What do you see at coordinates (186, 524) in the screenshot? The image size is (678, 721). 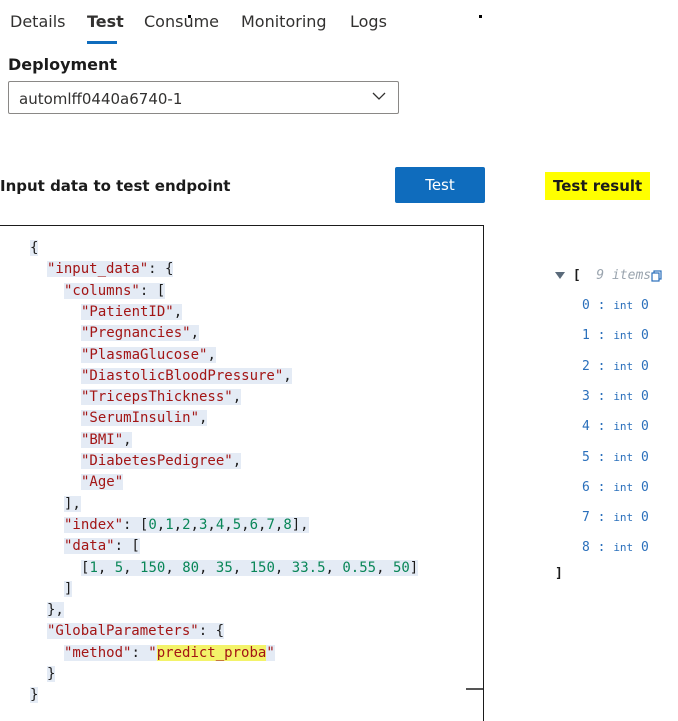 I see `code-line: "index": [0,1,2,3,4,5,6,7,8],` at bounding box center [186, 524].